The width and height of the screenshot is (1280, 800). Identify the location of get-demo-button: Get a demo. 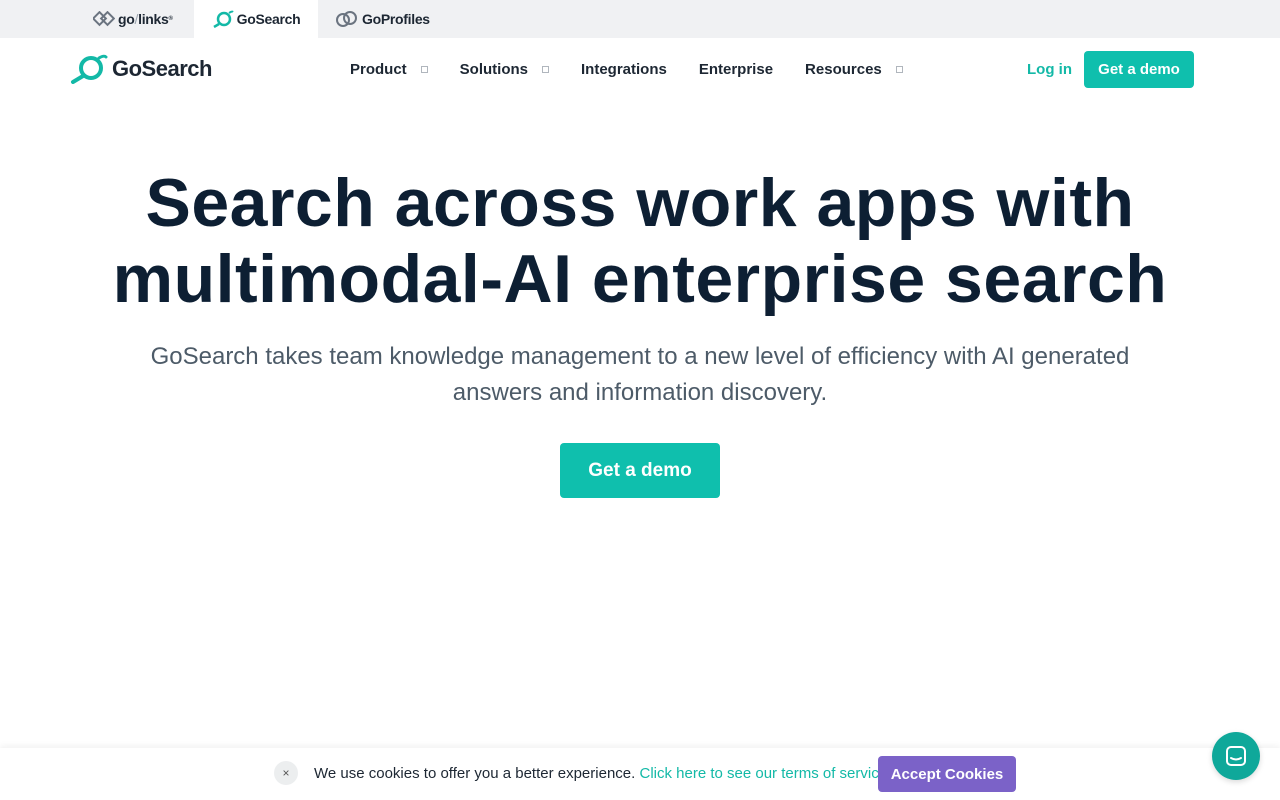
(1139, 69).